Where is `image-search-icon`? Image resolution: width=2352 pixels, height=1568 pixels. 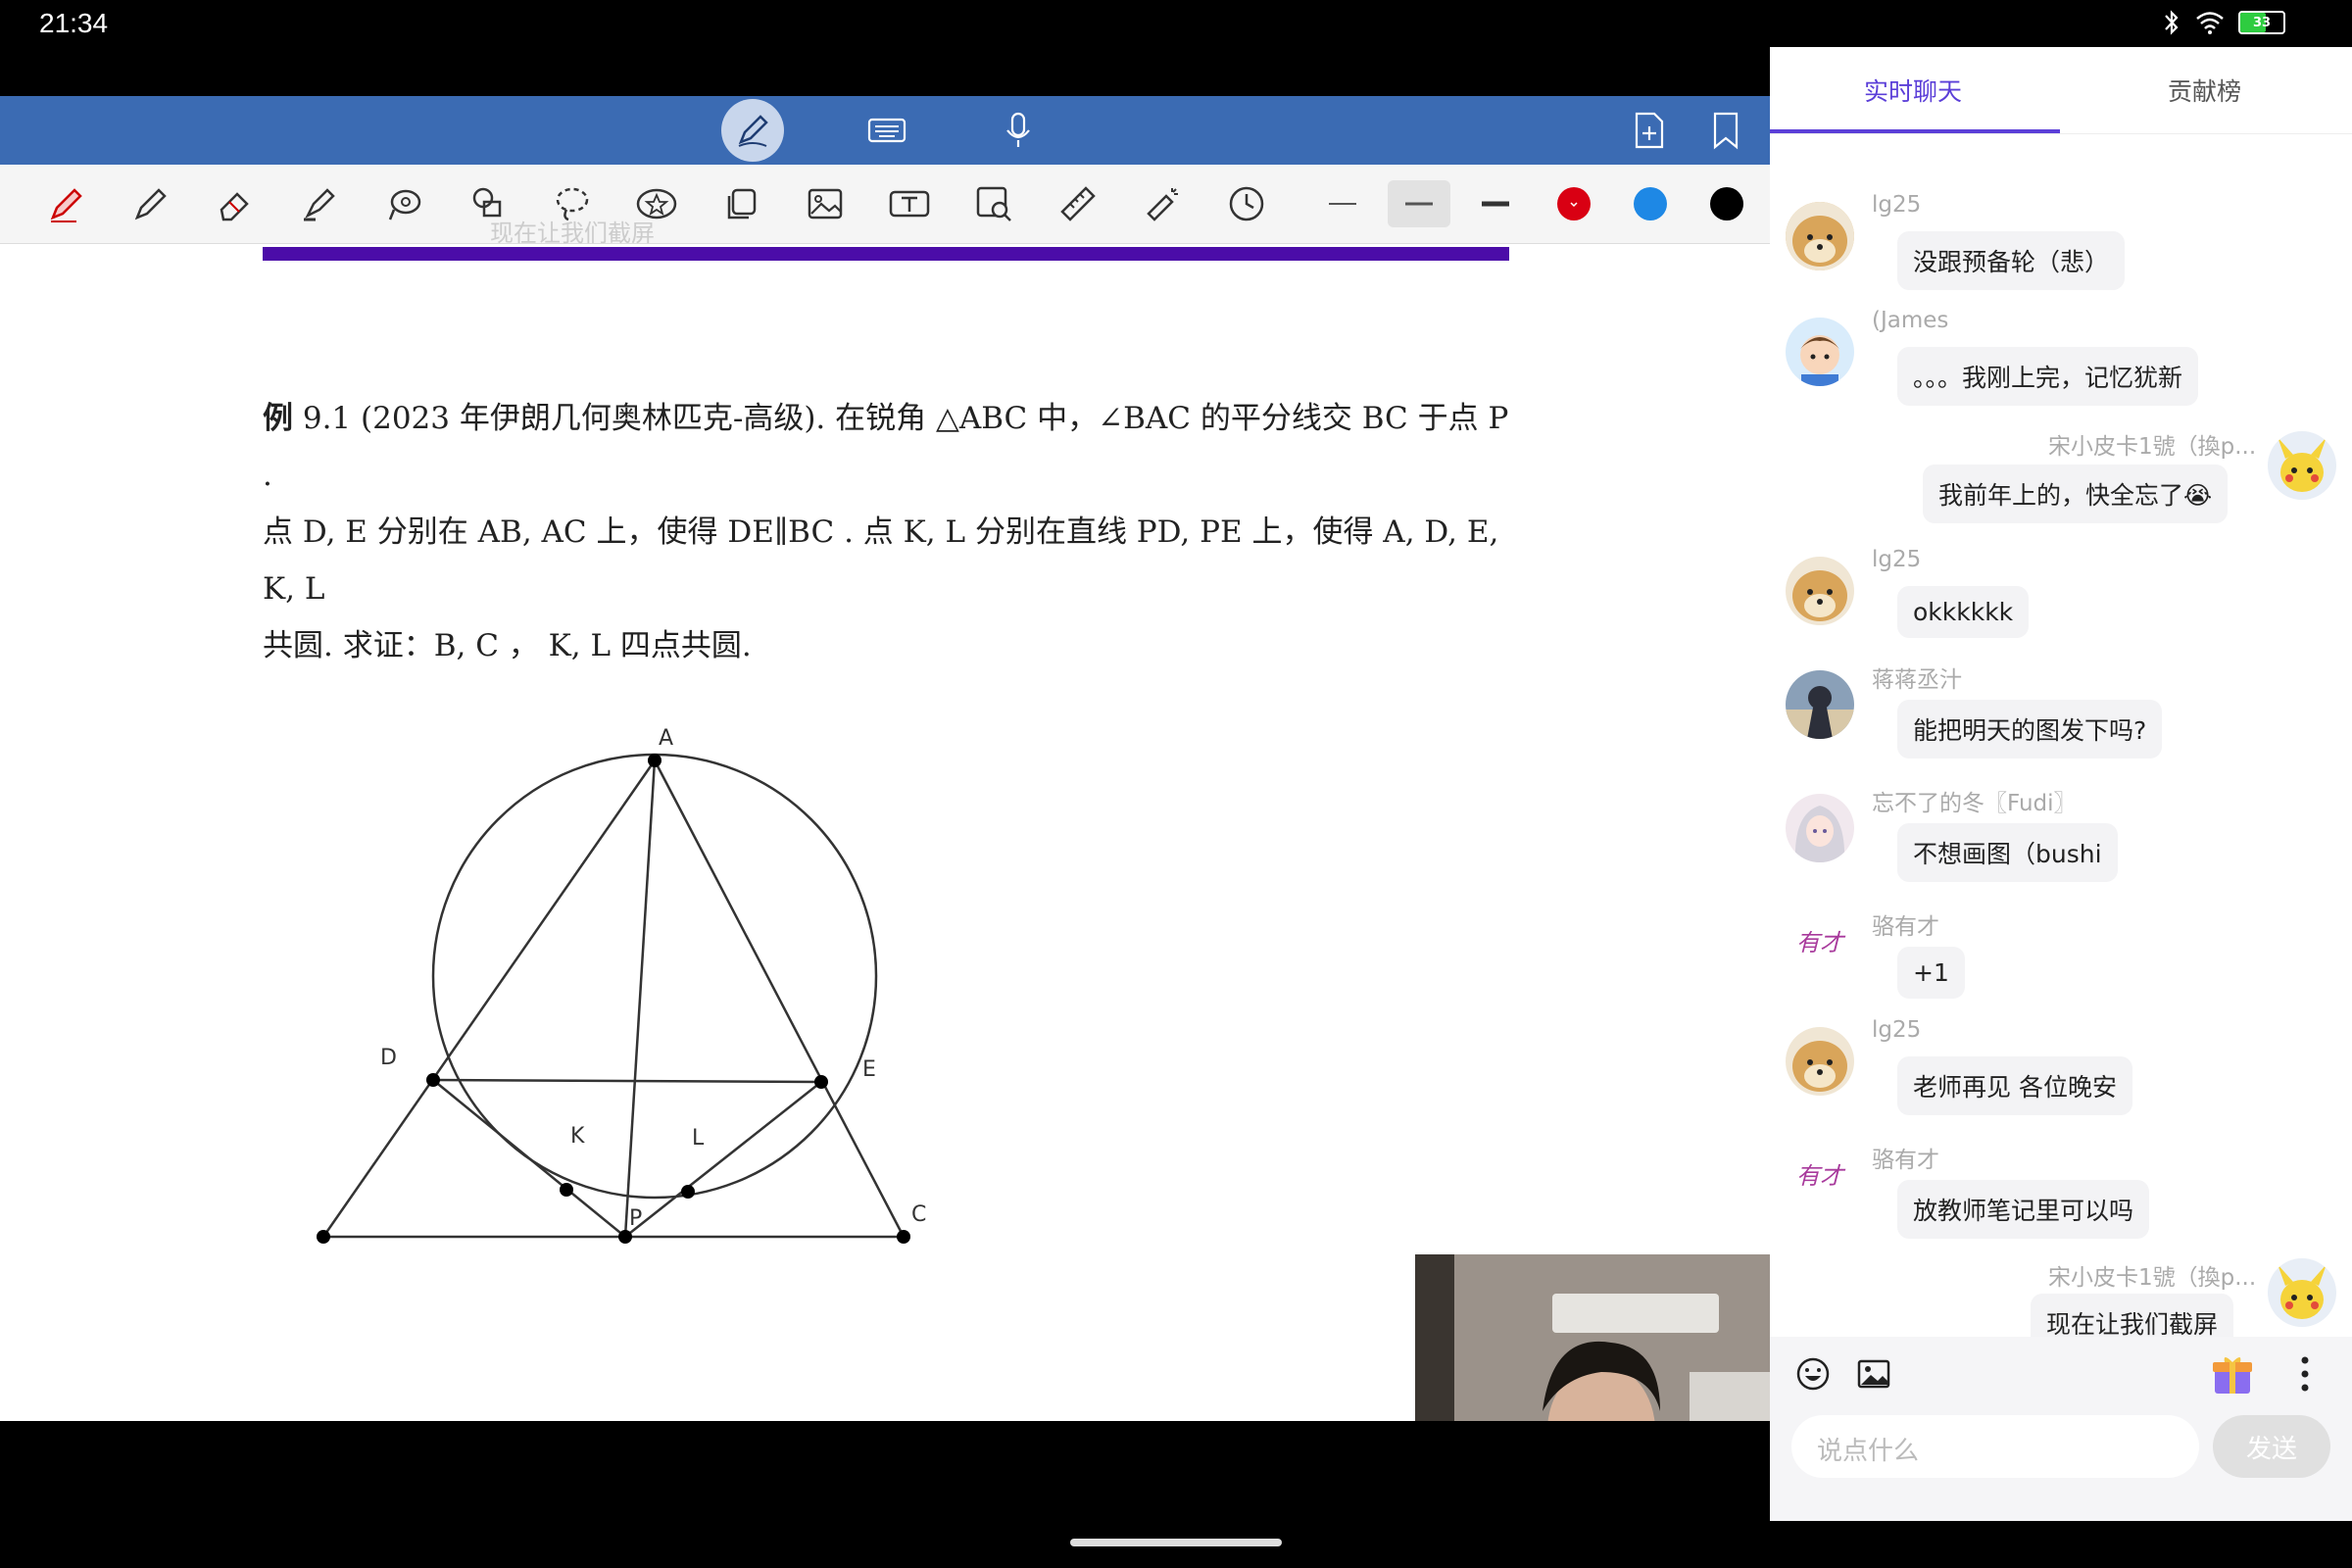
image-search-icon is located at coordinates (993, 203).